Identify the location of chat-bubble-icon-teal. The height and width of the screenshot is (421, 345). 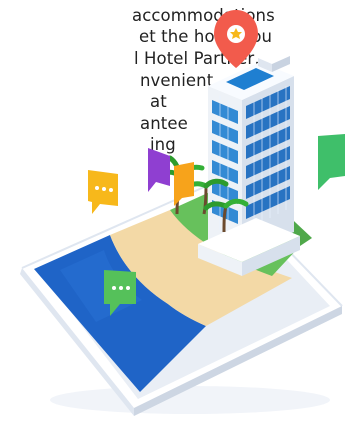
(331, 162).